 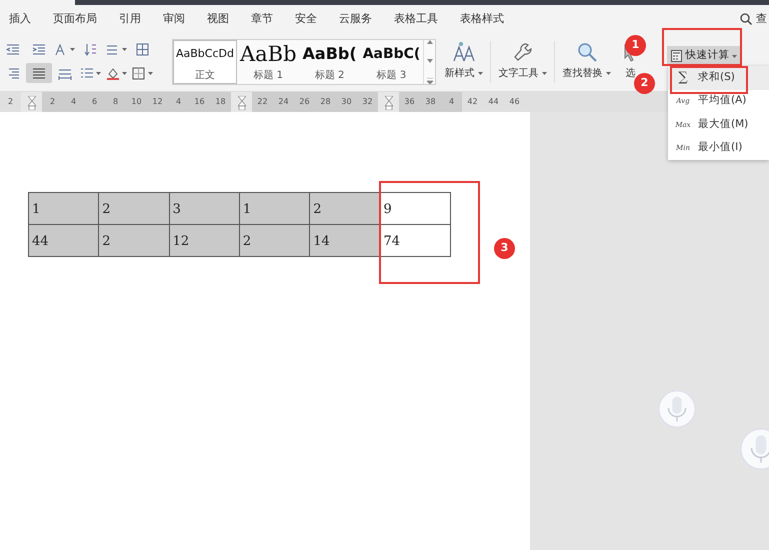 What do you see at coordinates (262, 102) in the screenshot?
I see `ruler-number: 22` at bounding box center [262, 102].